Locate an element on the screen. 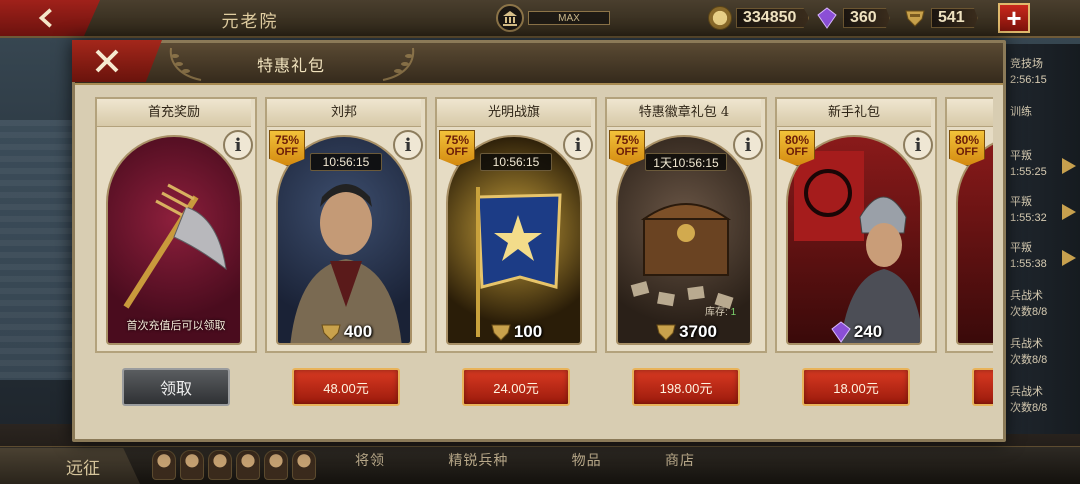 The height and width of the screenshot is (484, 1080). dialog-title: 特惠礼包 is located at coordinates (290, 65).